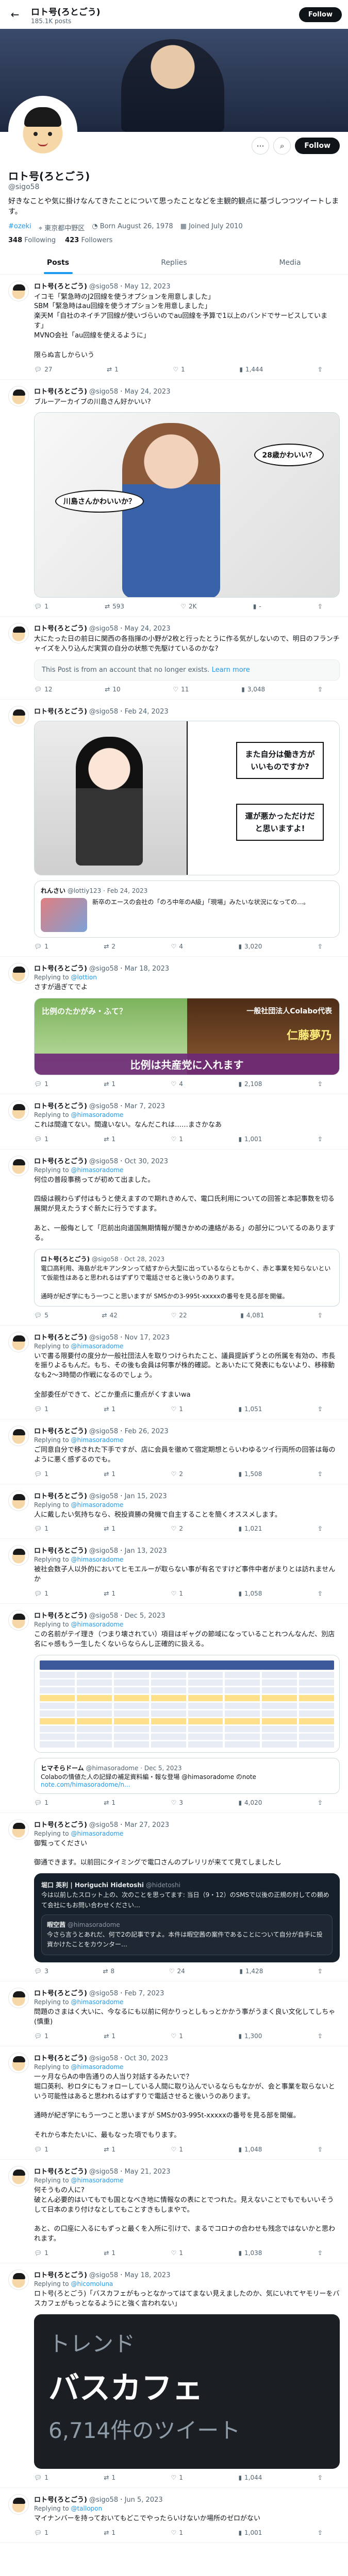  What do you see at coordinates (250, 946) in the screenshot?
I see `views-button: ▮ 3,020` at bounding box center [250, 946].